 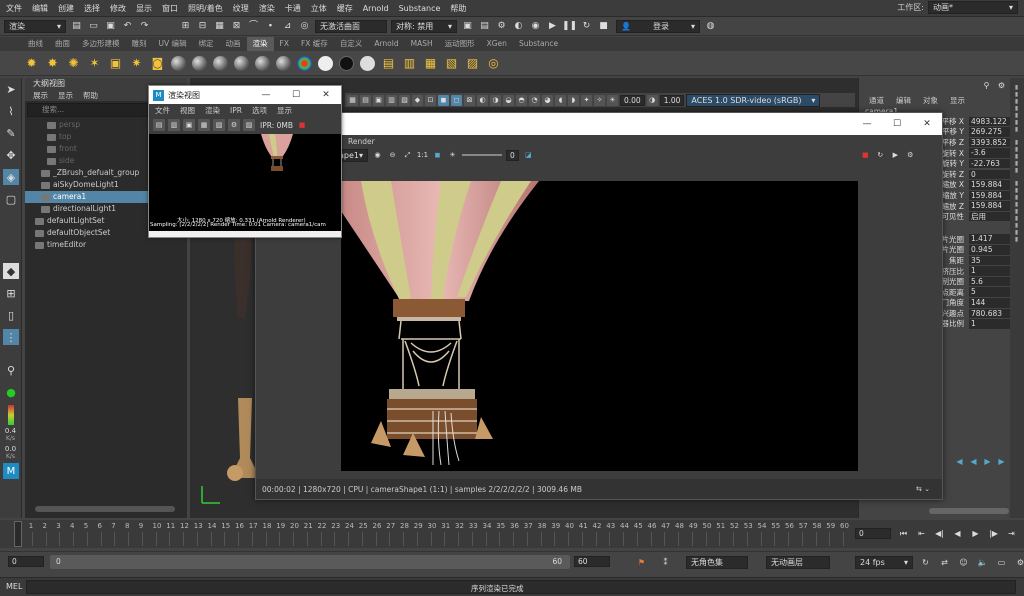 What do you see at coordinates (377, 155) in the screenshot?
I see `region-icon: ◉` at bounding box center [377, 155].